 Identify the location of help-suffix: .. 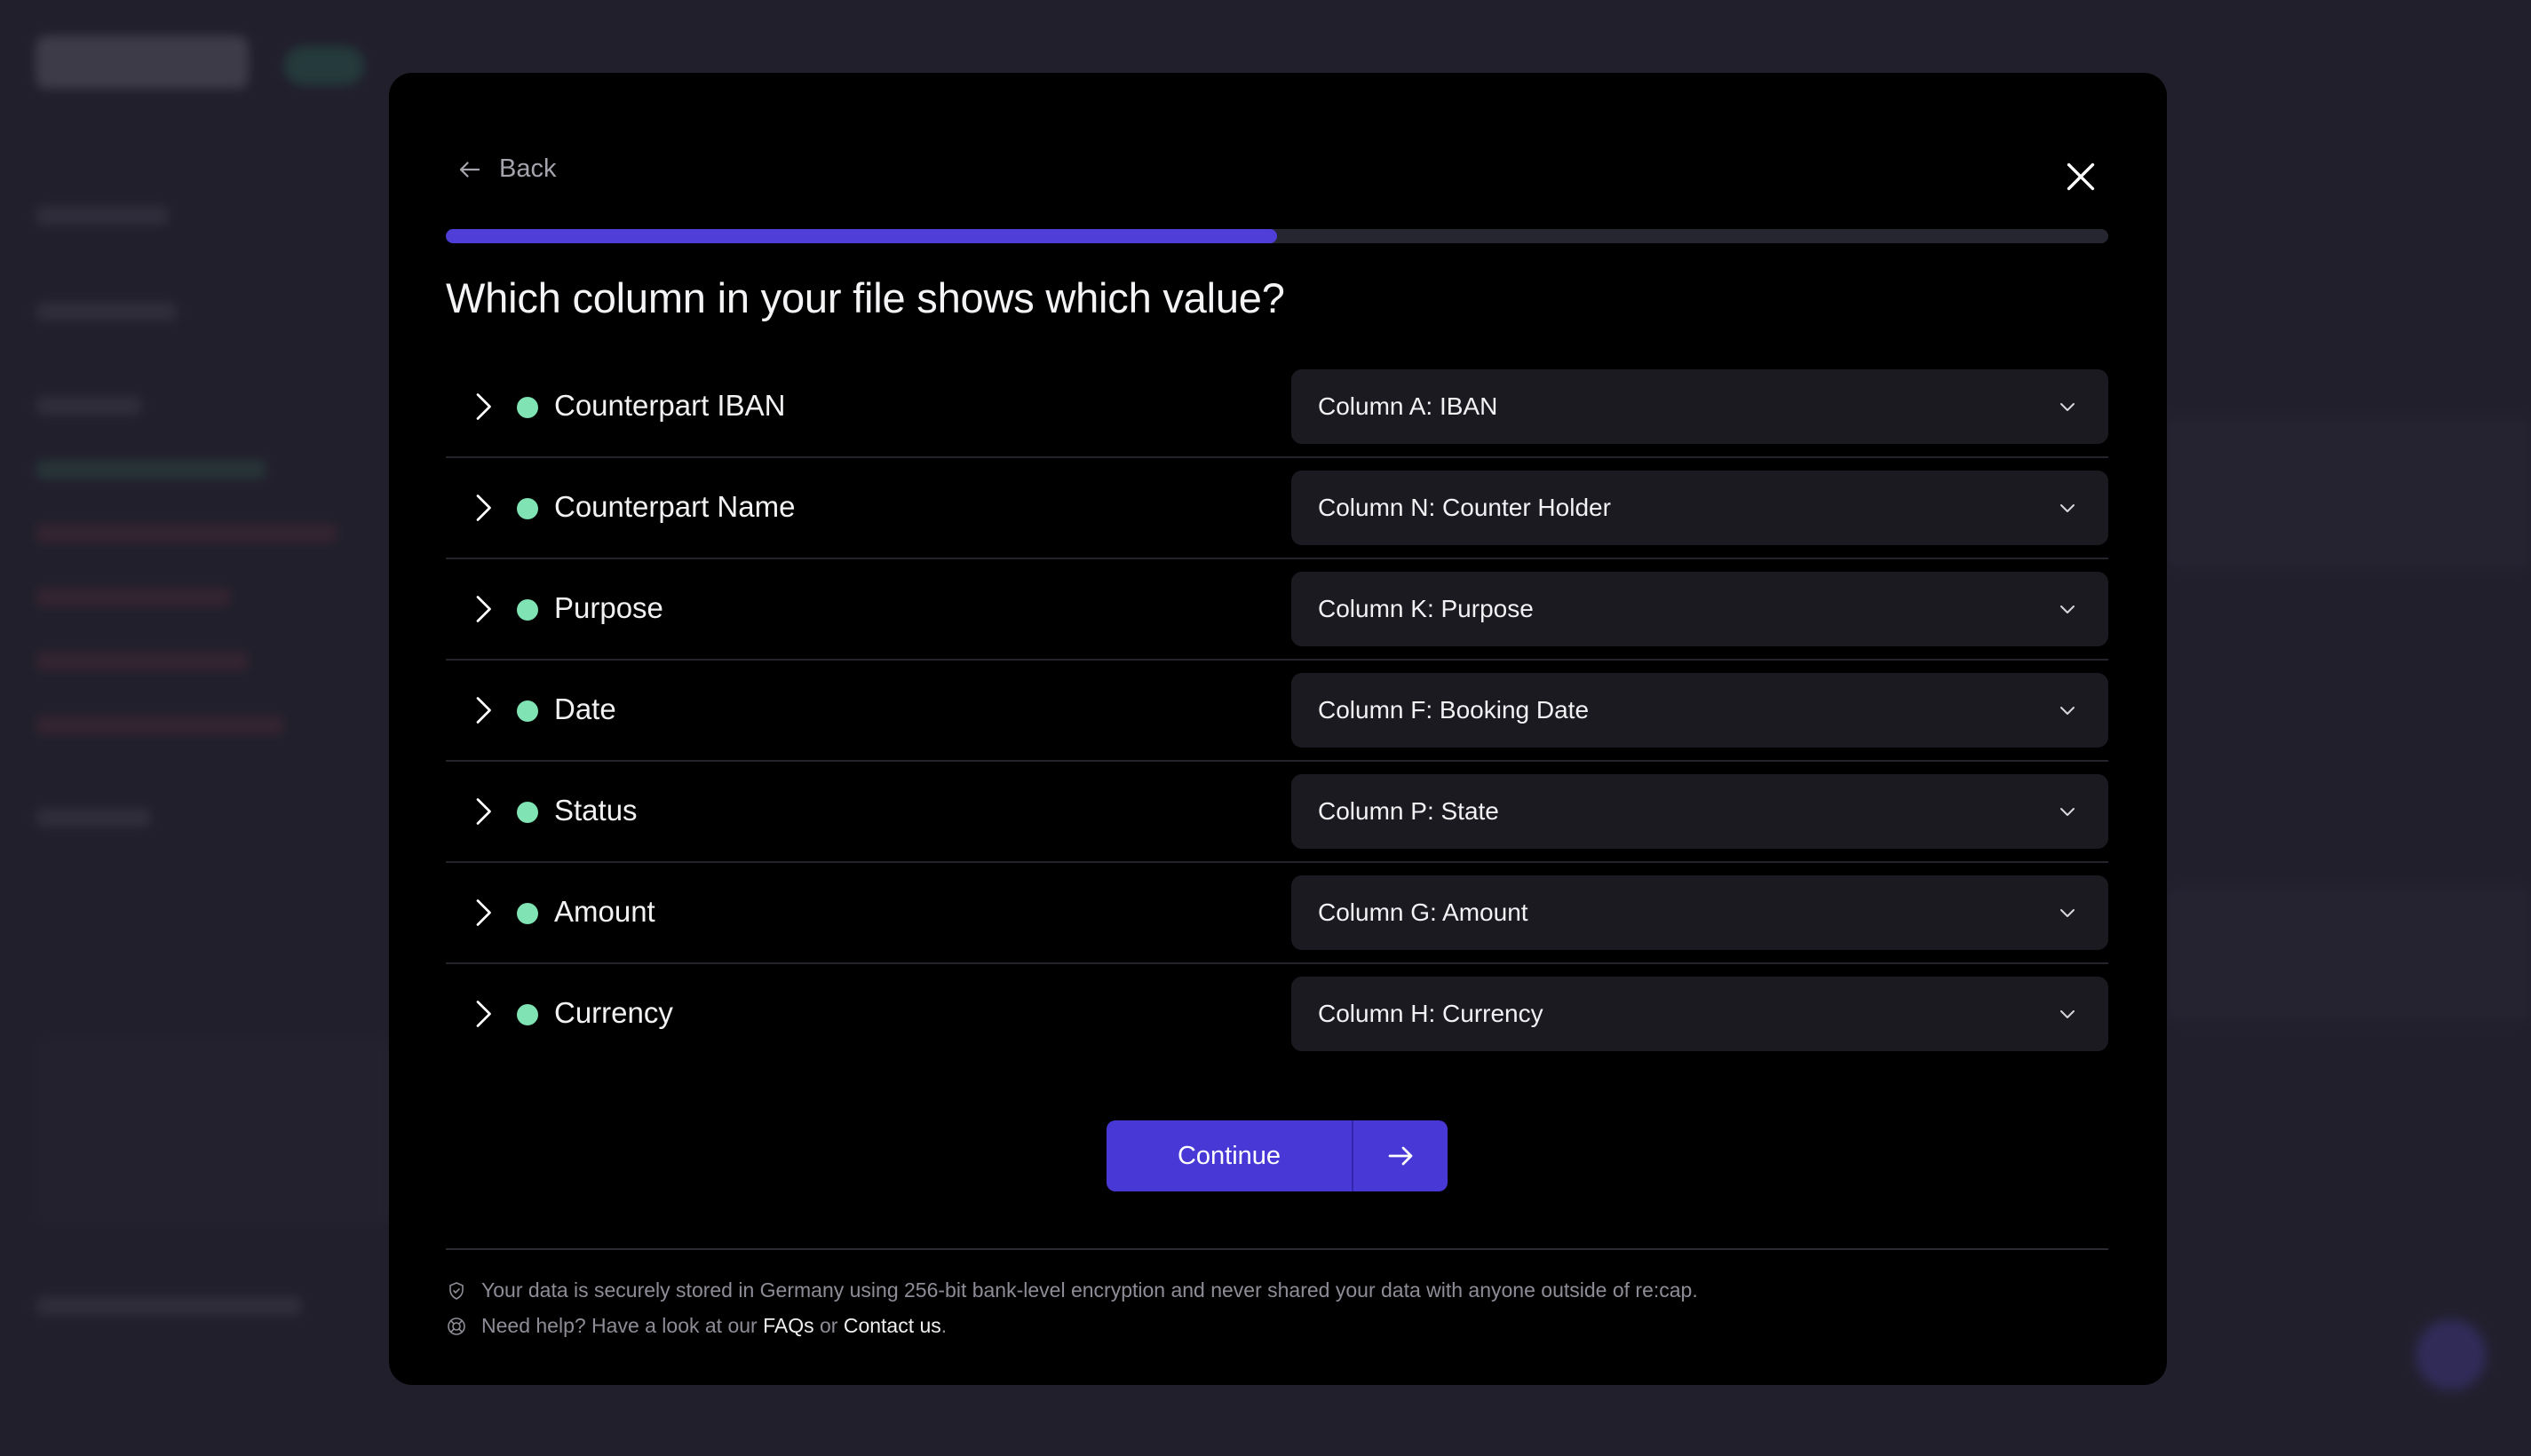
(944, 1325).